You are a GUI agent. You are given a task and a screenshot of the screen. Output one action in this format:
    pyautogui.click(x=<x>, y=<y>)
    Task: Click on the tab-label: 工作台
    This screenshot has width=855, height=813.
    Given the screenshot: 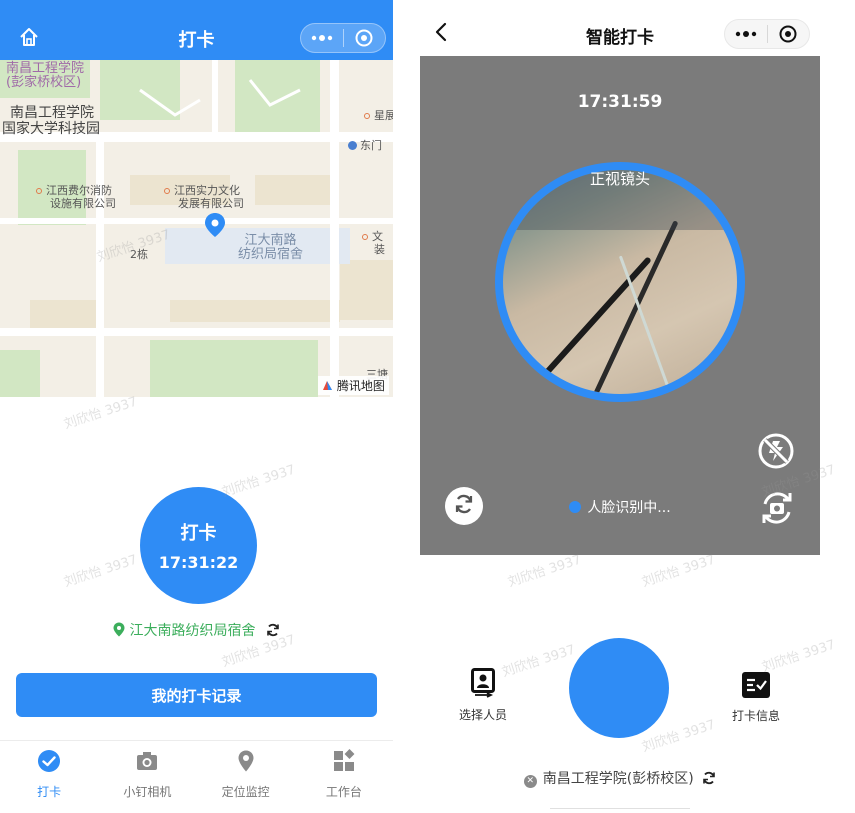 What is the action you would take?
    pyautogui.click(x=343, y=792)
    